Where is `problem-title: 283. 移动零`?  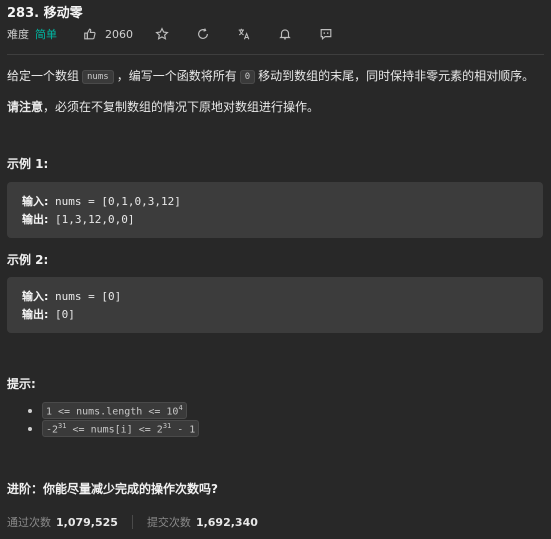
problem-title: 283. 移动零 is located at coordinates (45, 13).